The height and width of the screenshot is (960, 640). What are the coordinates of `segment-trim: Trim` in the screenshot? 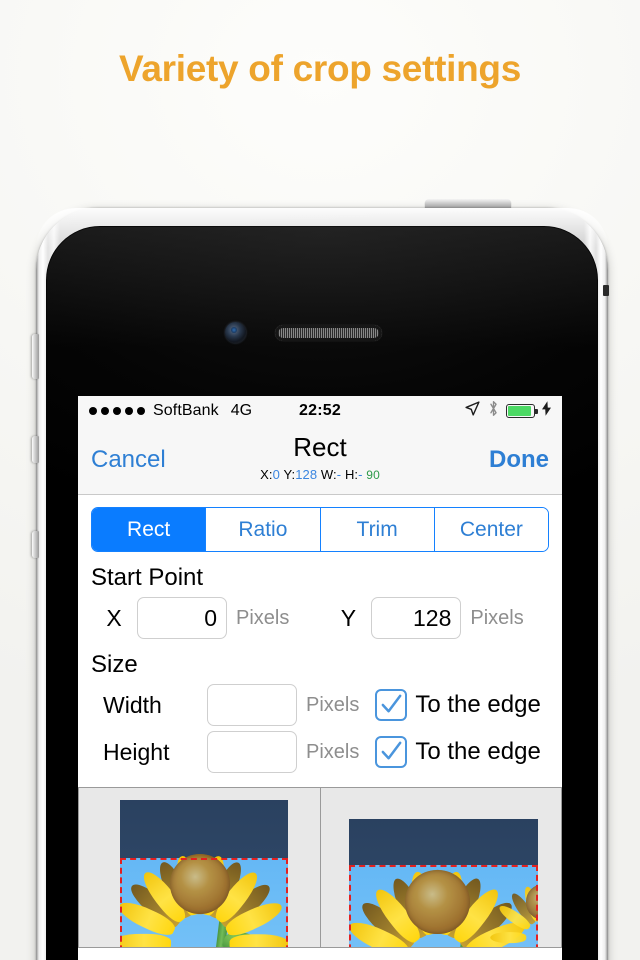 It's located at (376, 529).